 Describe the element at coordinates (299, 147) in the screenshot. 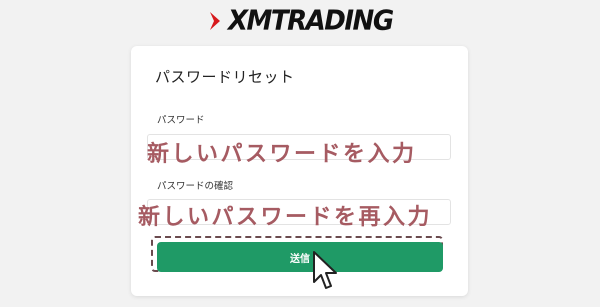

I see `password-input` at that location.